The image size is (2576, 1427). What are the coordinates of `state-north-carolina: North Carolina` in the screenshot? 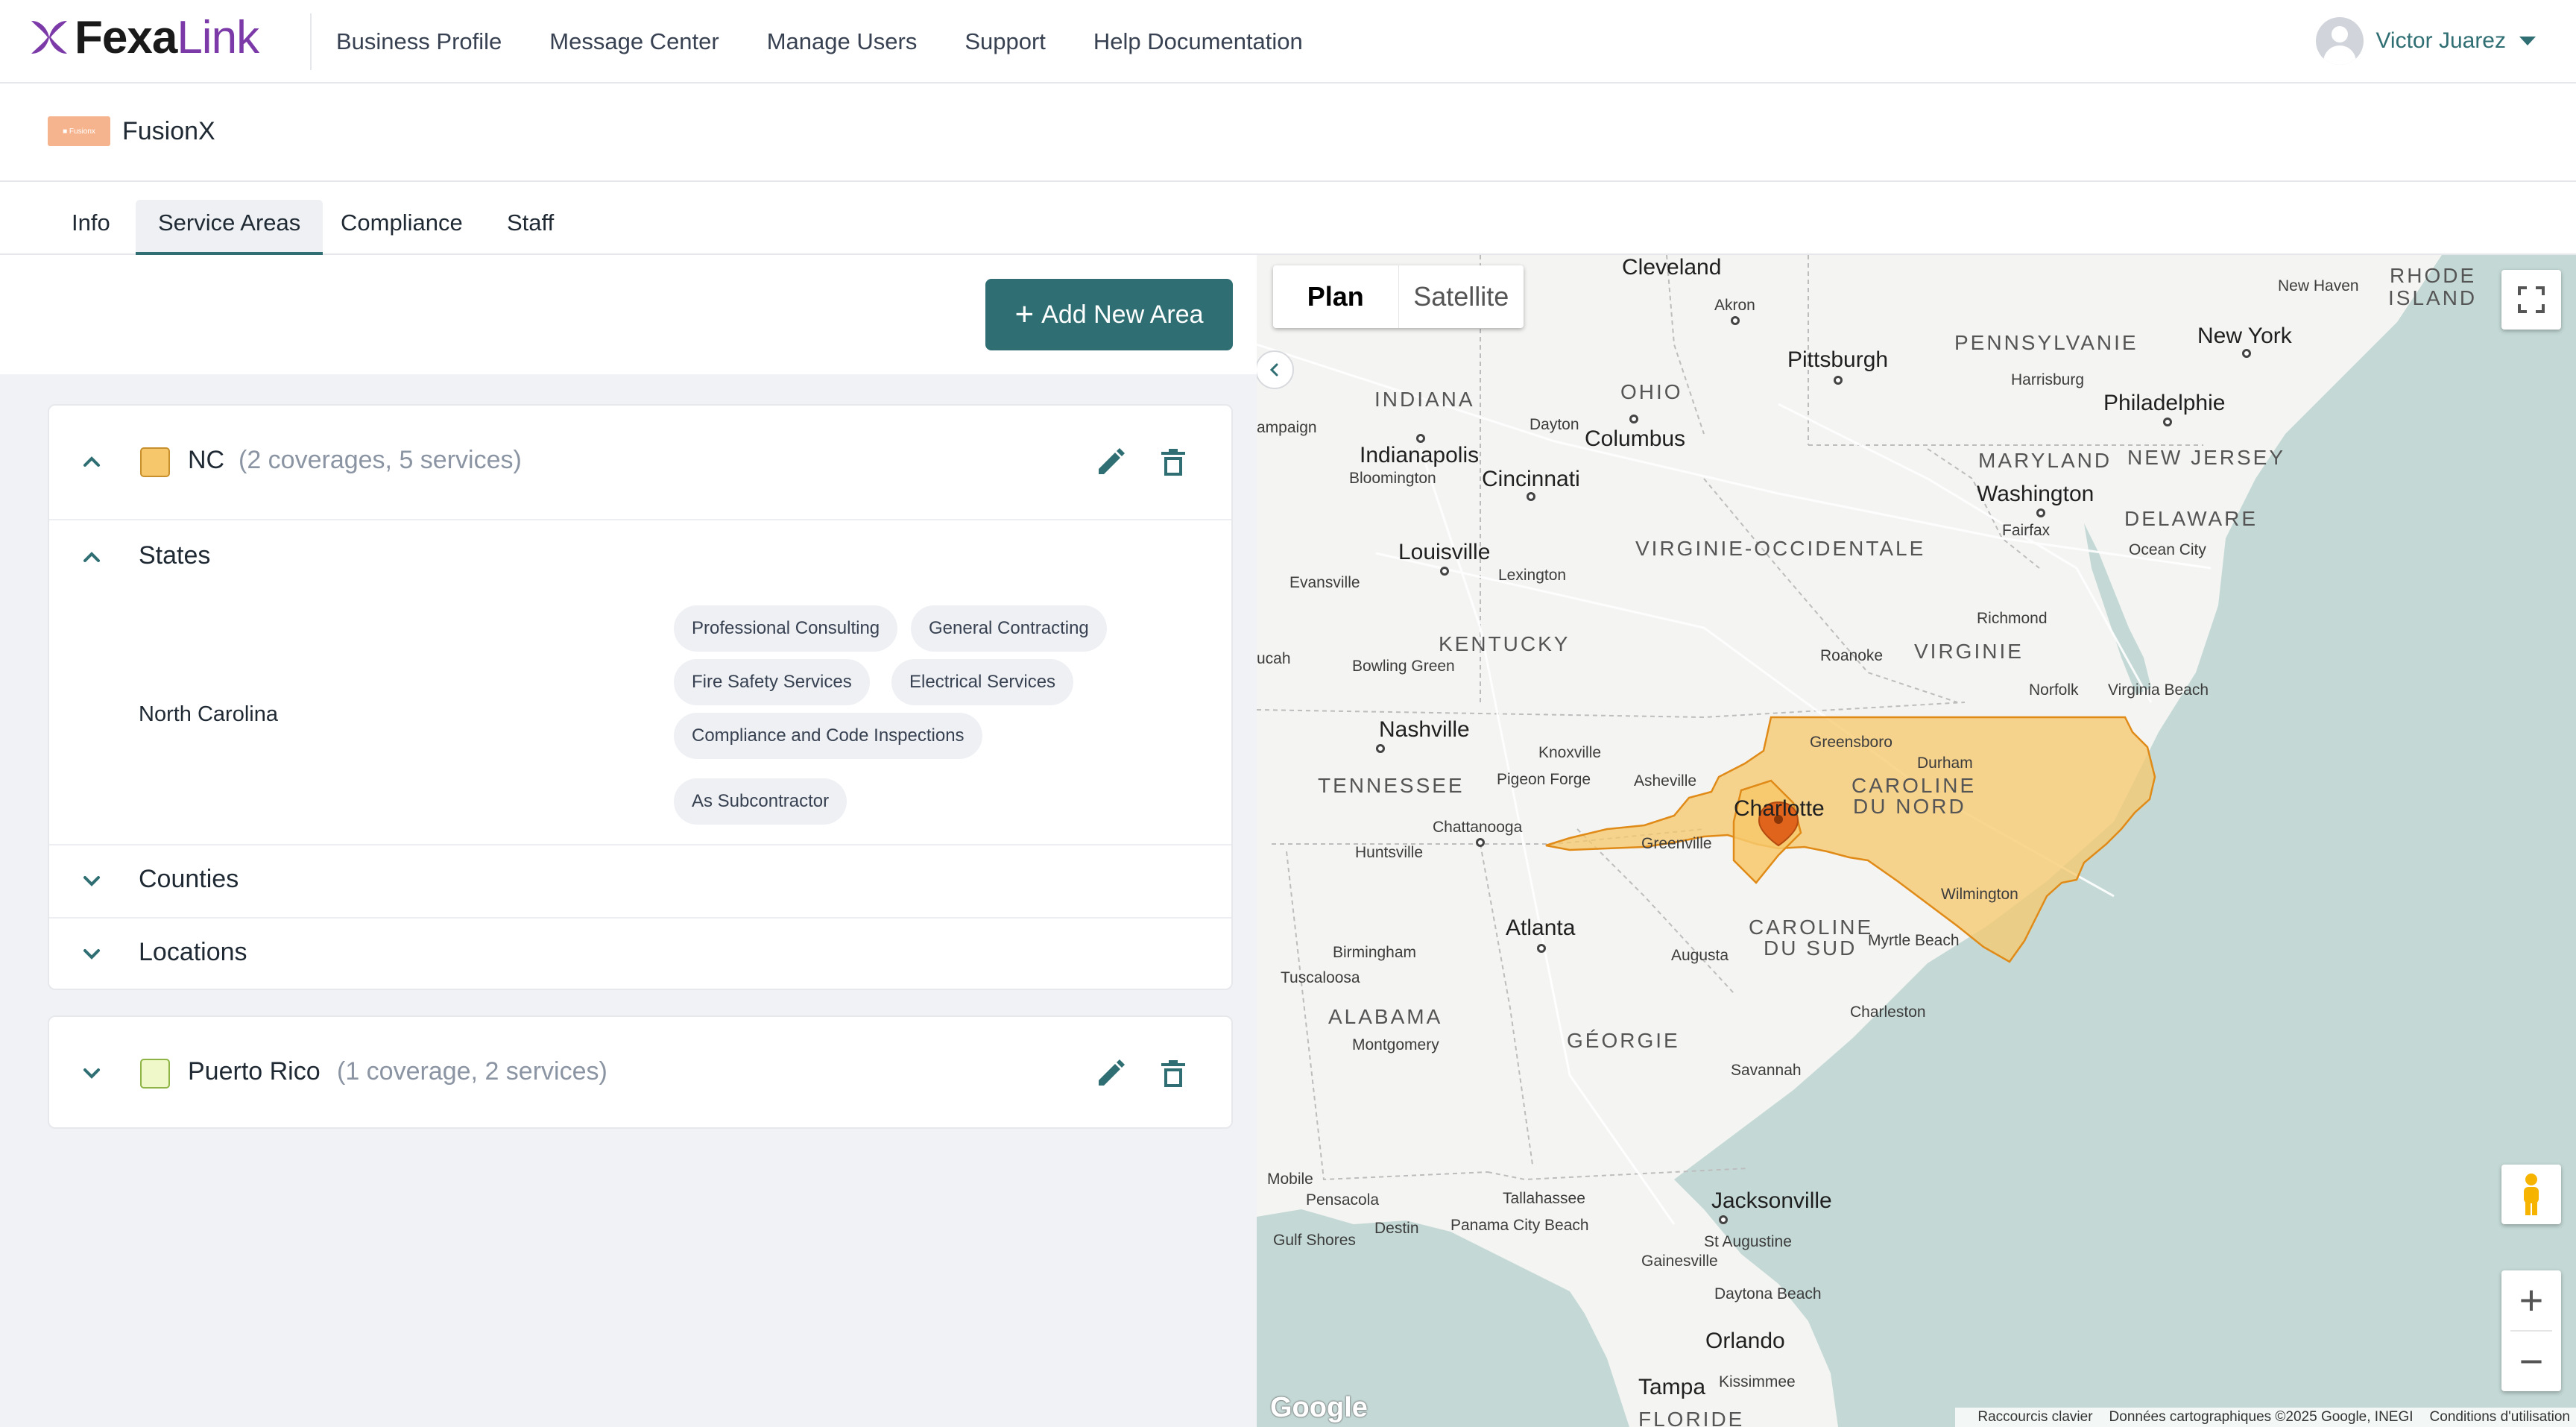 It's located at (209, 714).